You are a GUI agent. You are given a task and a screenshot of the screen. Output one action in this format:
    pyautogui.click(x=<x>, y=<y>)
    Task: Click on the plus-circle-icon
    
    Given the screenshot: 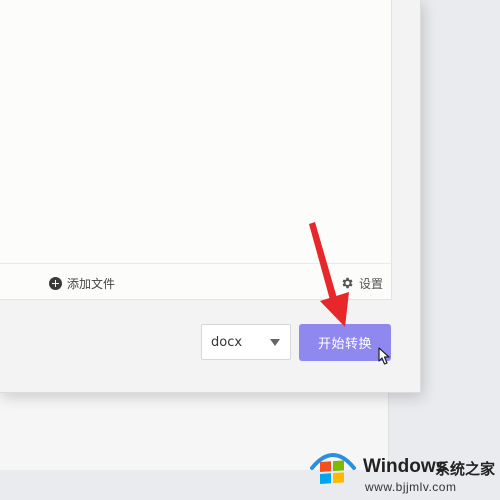 What is the action you would take?
    pyautogui.click(x=55, y=283)
    